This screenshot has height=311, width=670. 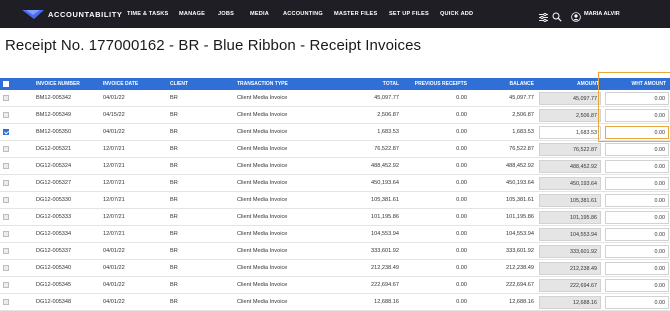 What do you see at coordinates (53, 200) in the screenshot?
I see `invoice-number: DG12-005330` at bounding box center [53, 200].